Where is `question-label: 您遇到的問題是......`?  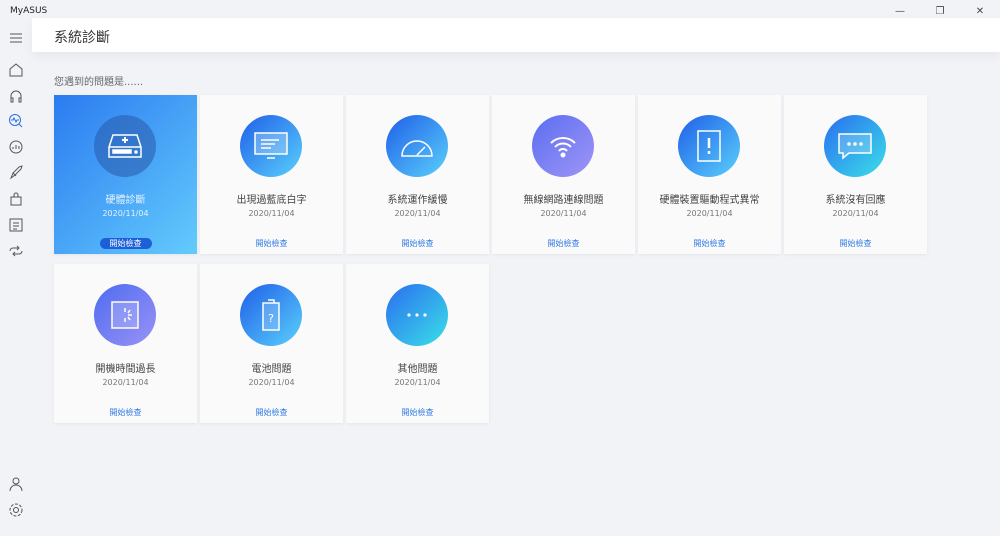 question-label: 您遇到的問題是...... is located at coordinates (99, 82).